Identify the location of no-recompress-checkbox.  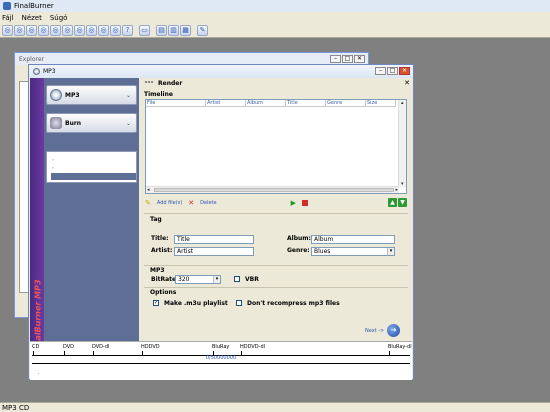
(239, 303).